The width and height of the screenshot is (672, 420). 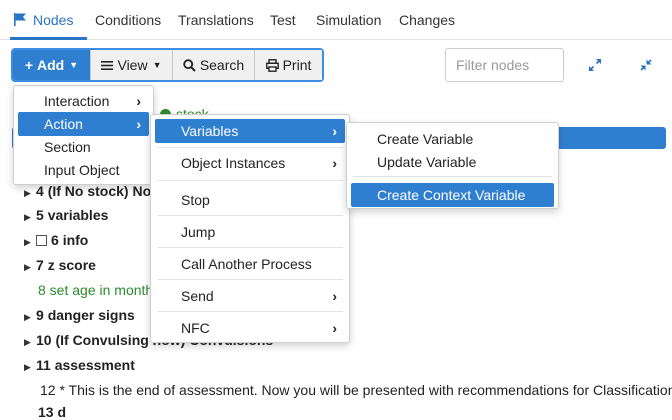 I want to click on tree-node-9: ▶ 9 danger signs, so click(x=79, y=315).